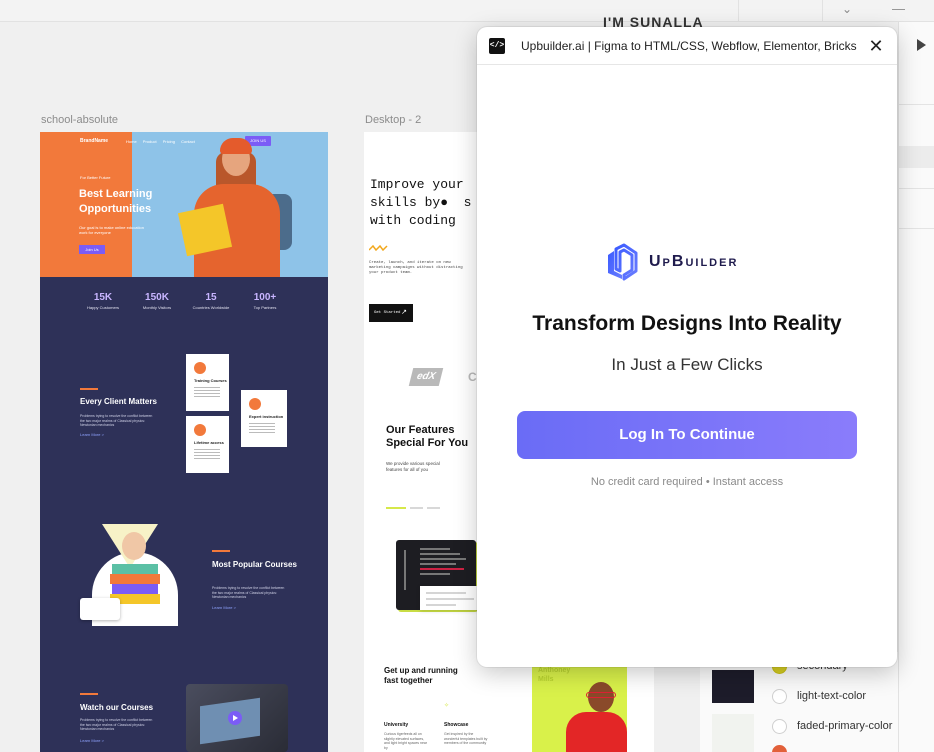 The width and height of the screenshot is (934, 752). Describe the element at coordinates (426, 377) in the screenshot. I see `edx-logo: edX` at that location.